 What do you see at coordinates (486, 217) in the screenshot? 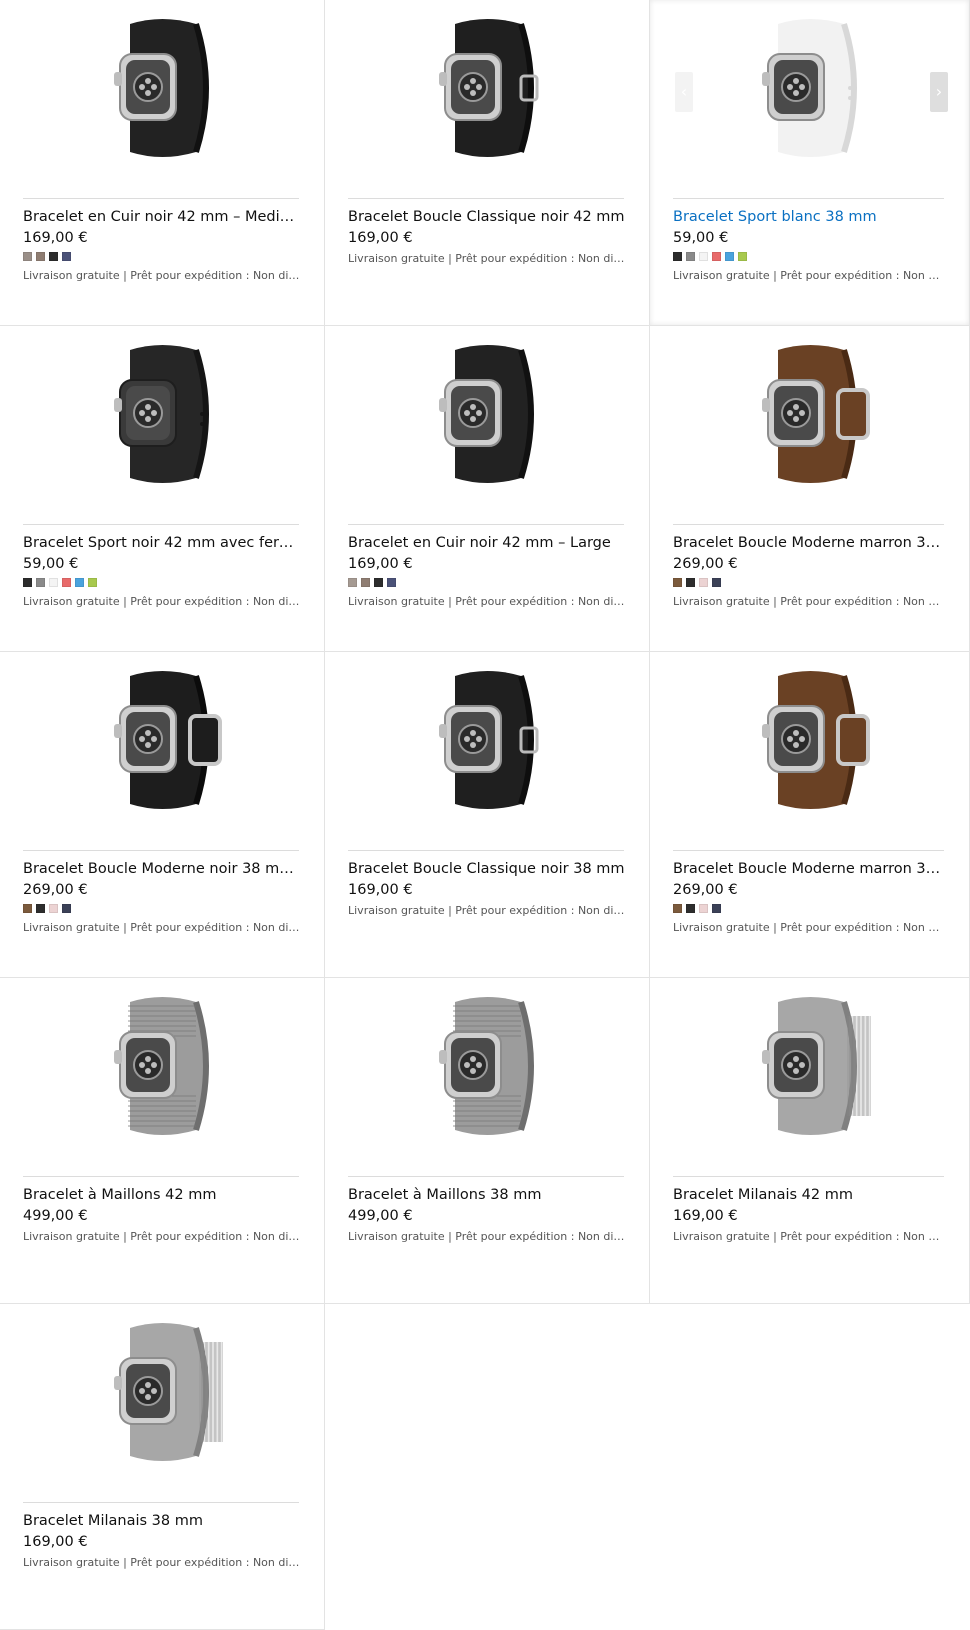
I see `product-title: Bracelet Boucle Classique noir 42 mm` at bounding box center [486, 217].